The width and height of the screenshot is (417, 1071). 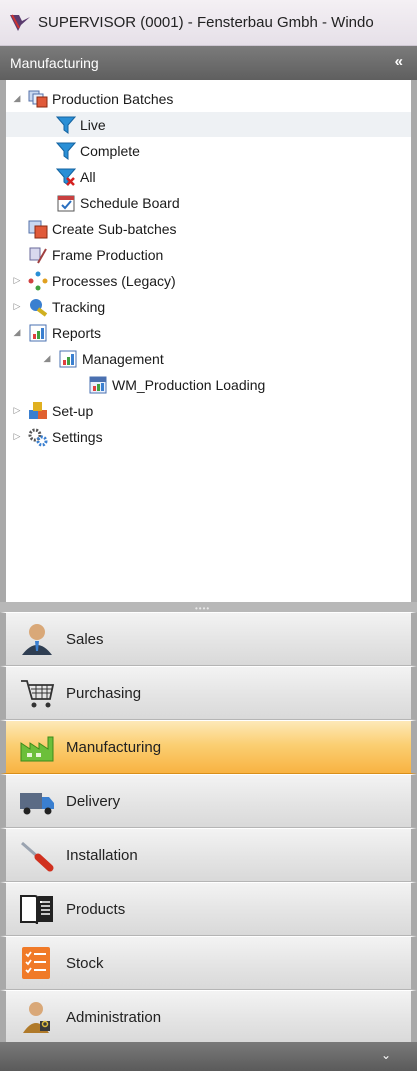 What do you see at coordinates (110, 150) in the screenshot?
I see `tree-item-label: Complete` at bounding box center [110, 150].